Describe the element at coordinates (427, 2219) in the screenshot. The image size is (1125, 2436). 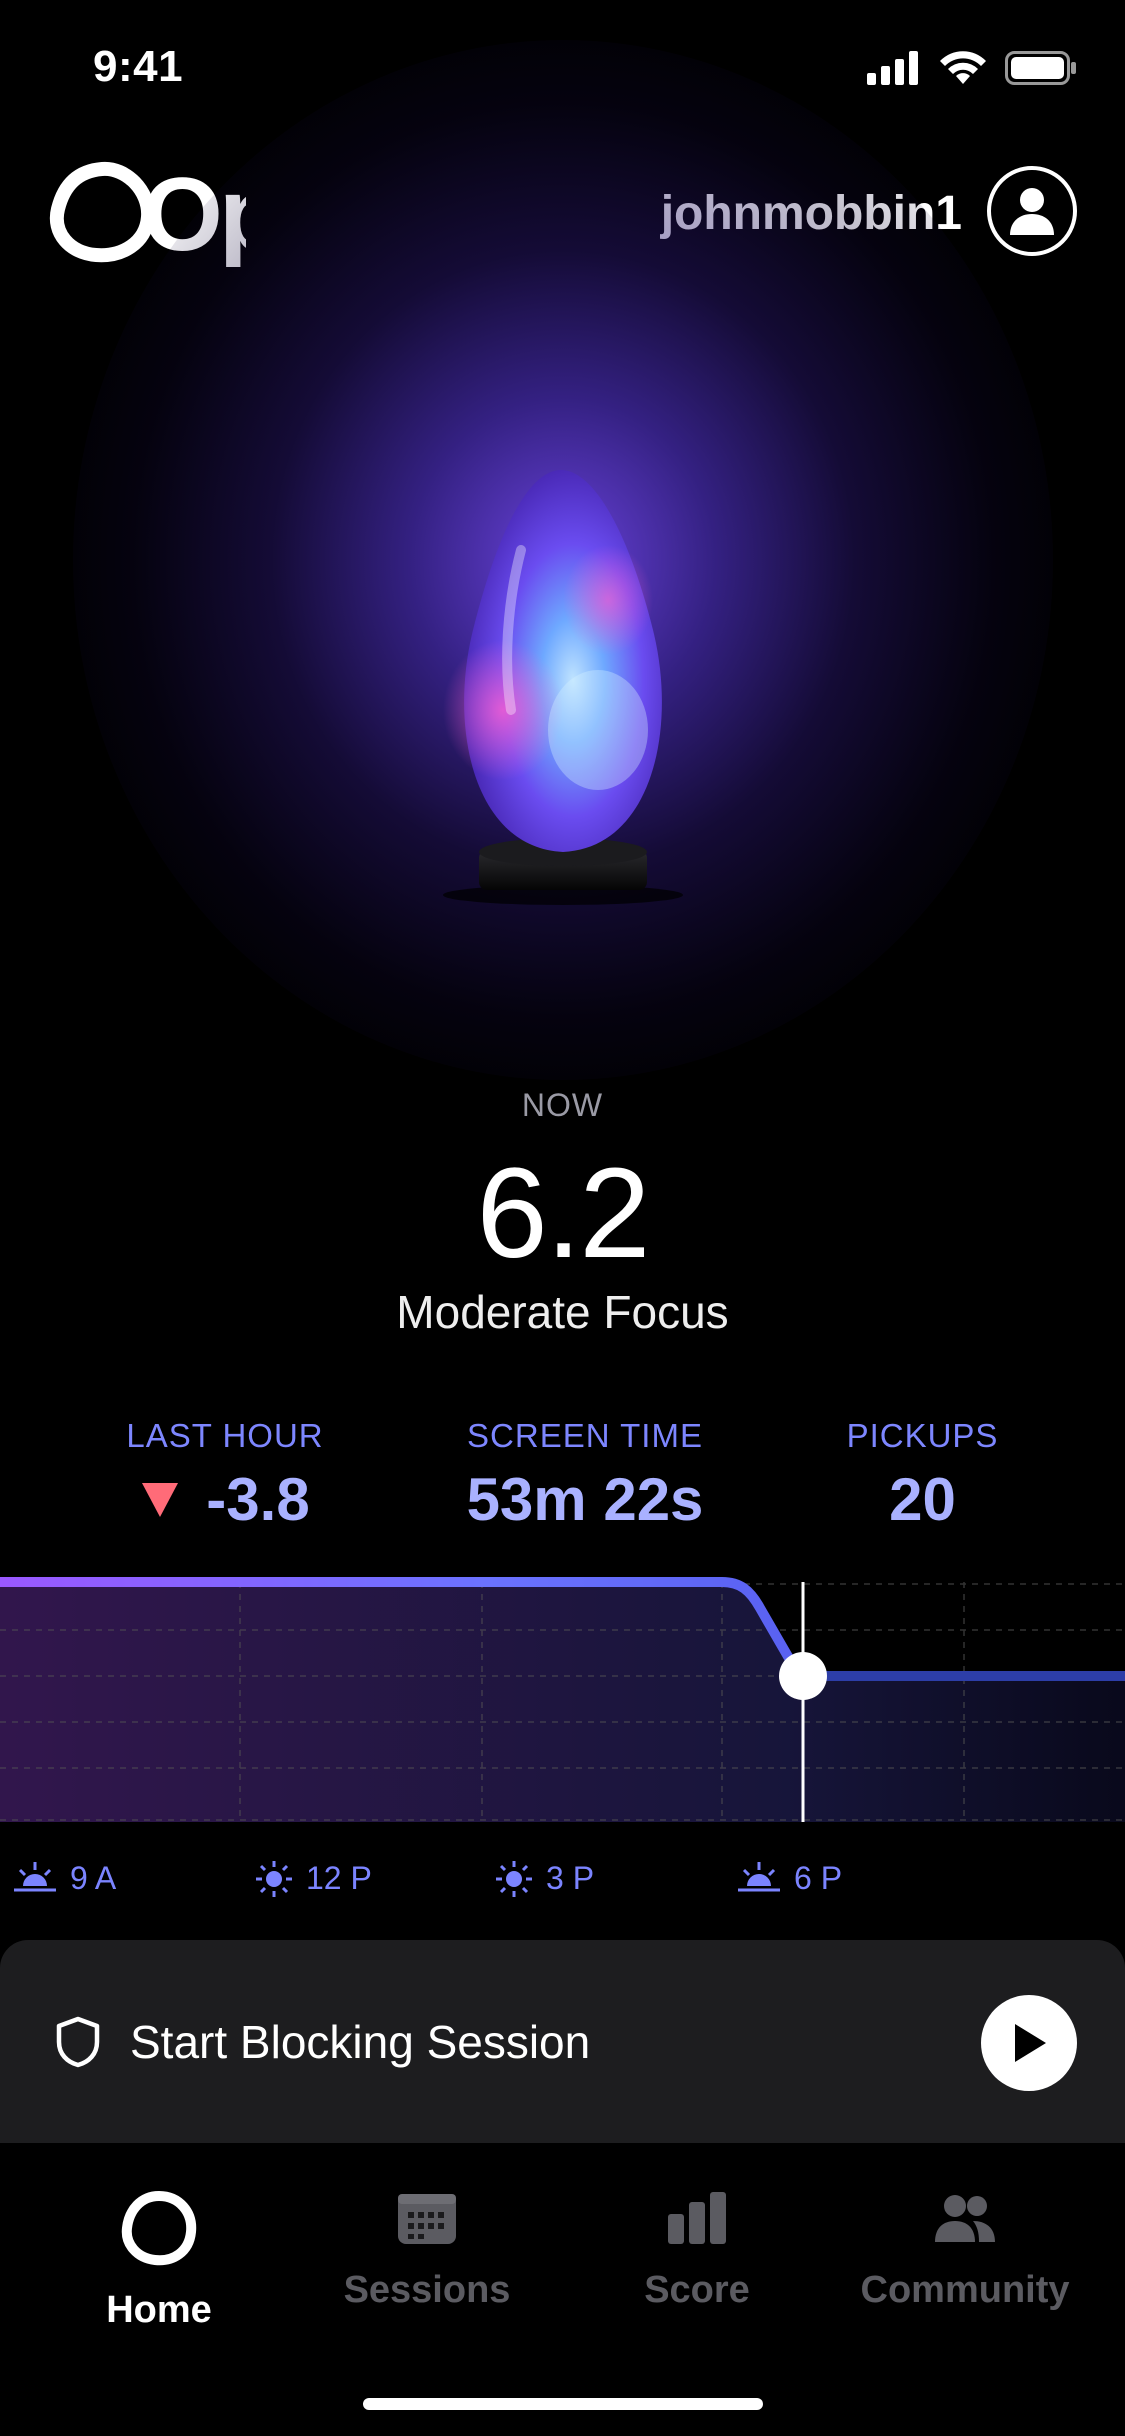
I see `calendar-icon` at that location.